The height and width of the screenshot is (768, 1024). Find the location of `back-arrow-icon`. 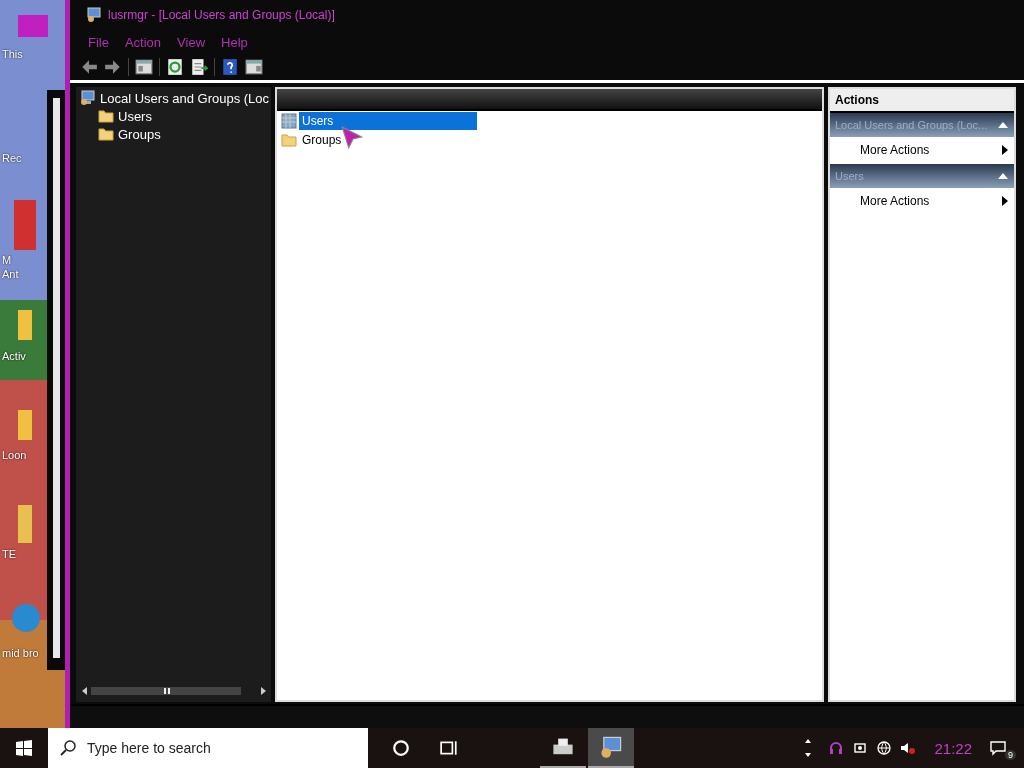

back-arrow-icon is located at coordinates (89, 67).